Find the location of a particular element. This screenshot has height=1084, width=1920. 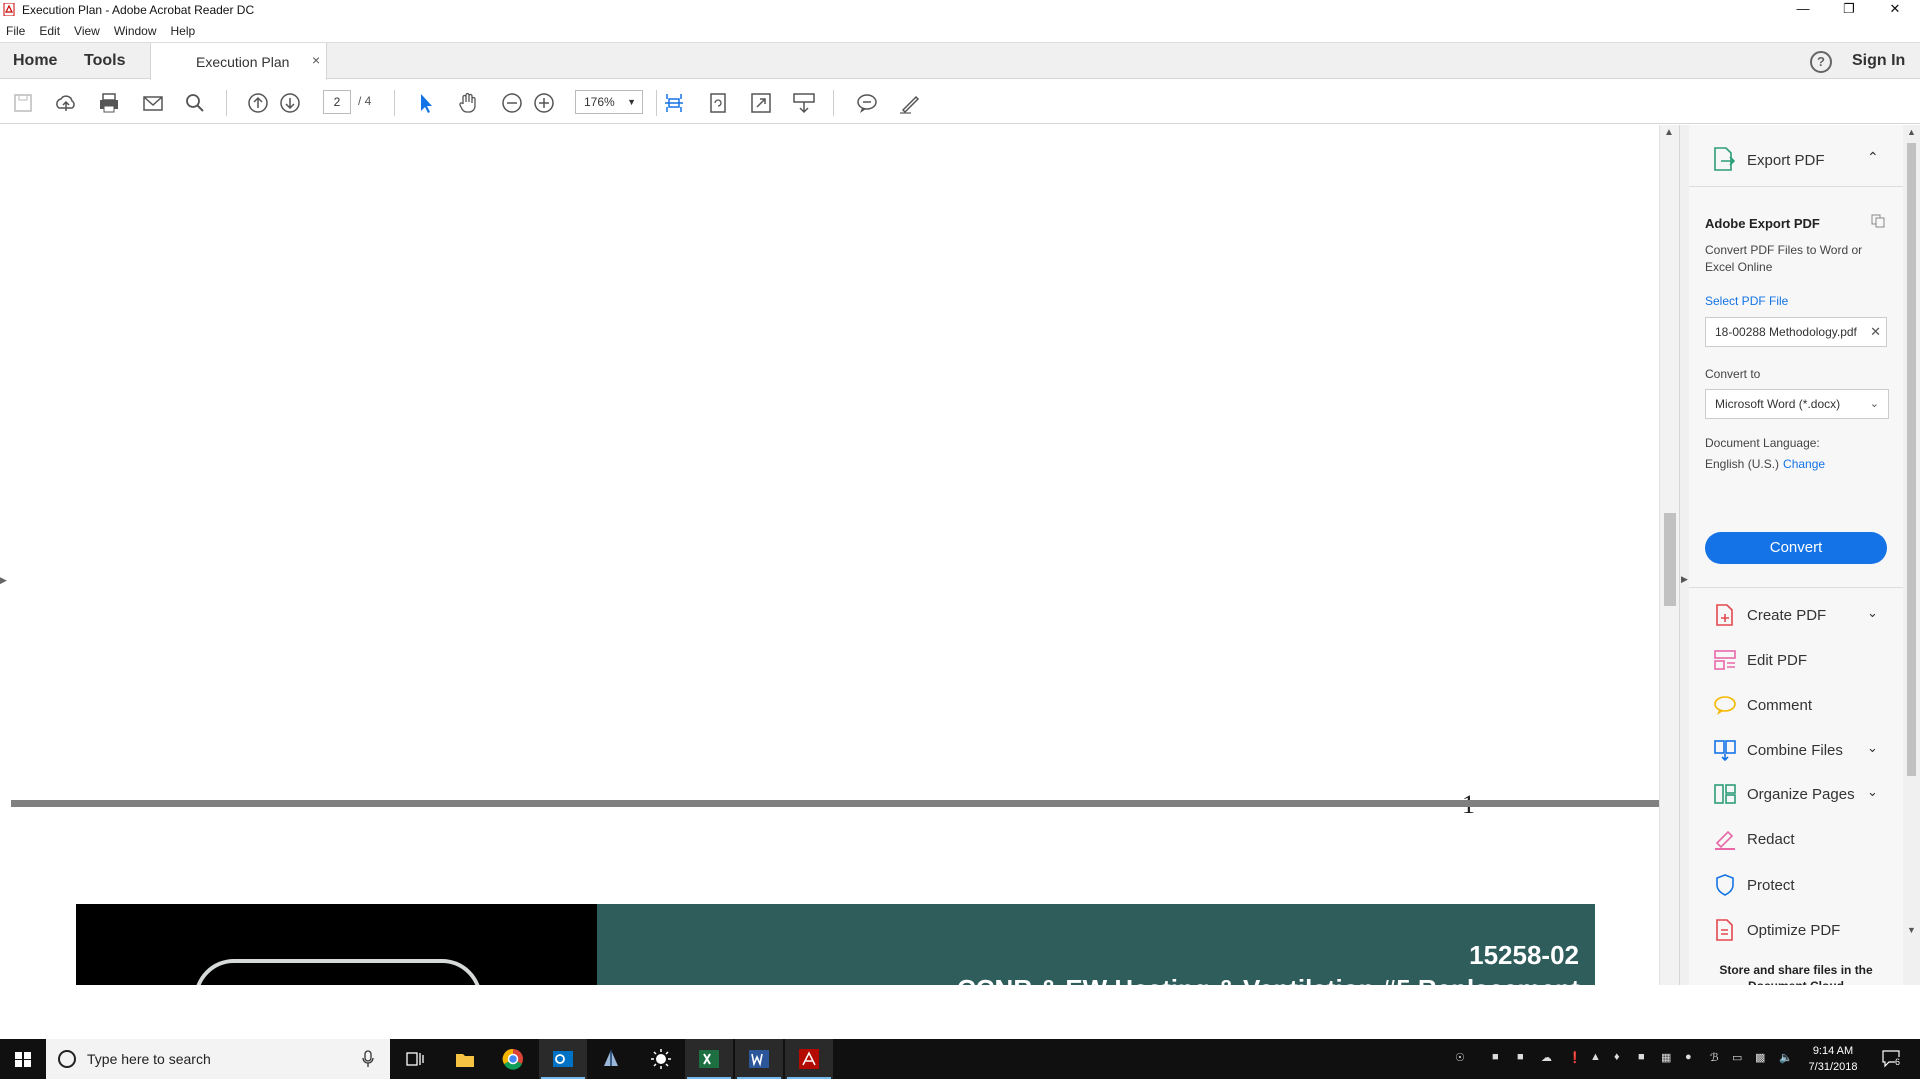

document-scrollbar: ▲ is located at coordinates (1669, 555).